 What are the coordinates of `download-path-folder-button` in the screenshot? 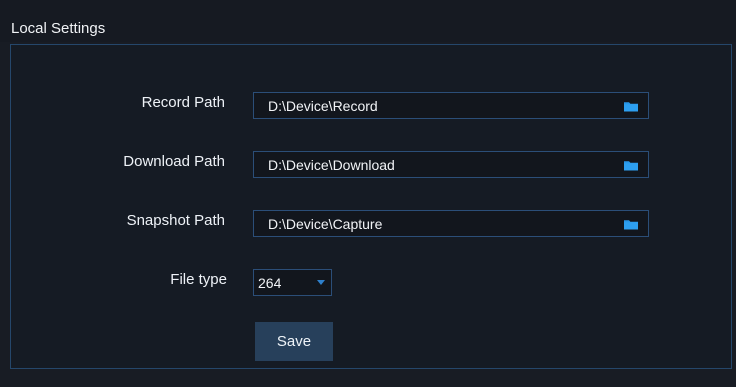 It's located at (631, 165).